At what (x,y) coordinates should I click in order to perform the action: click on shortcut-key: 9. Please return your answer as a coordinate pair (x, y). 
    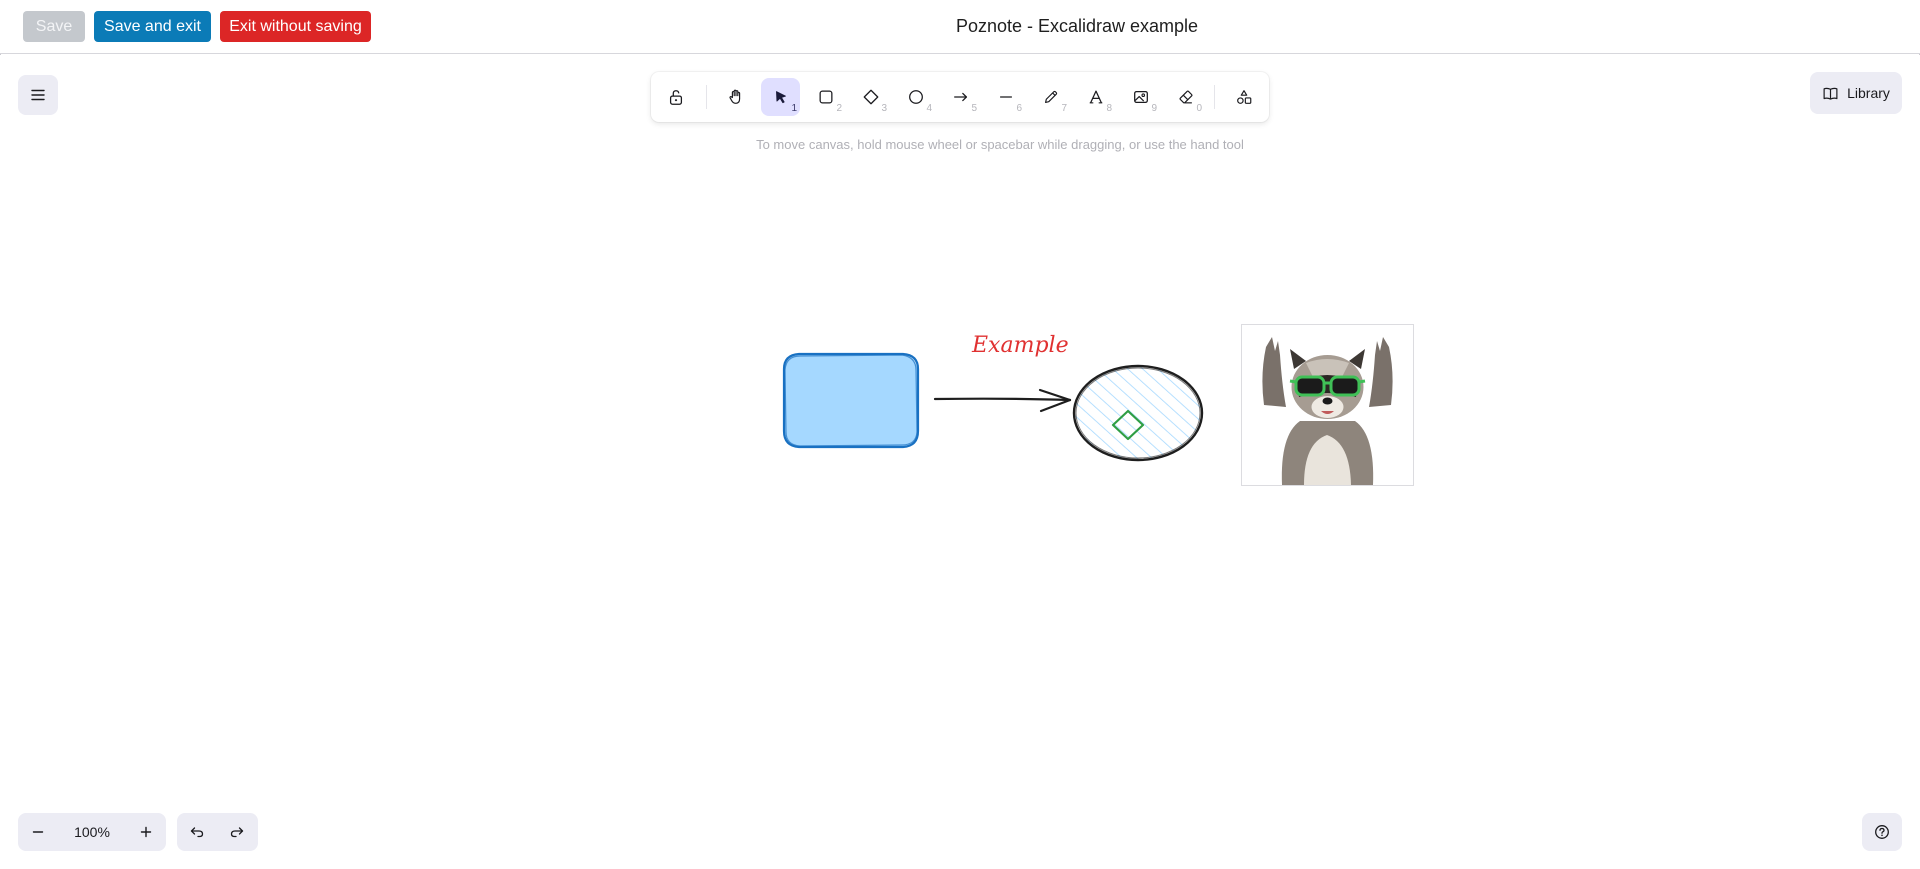
    Looking at the image, I should click on (1154, 108).